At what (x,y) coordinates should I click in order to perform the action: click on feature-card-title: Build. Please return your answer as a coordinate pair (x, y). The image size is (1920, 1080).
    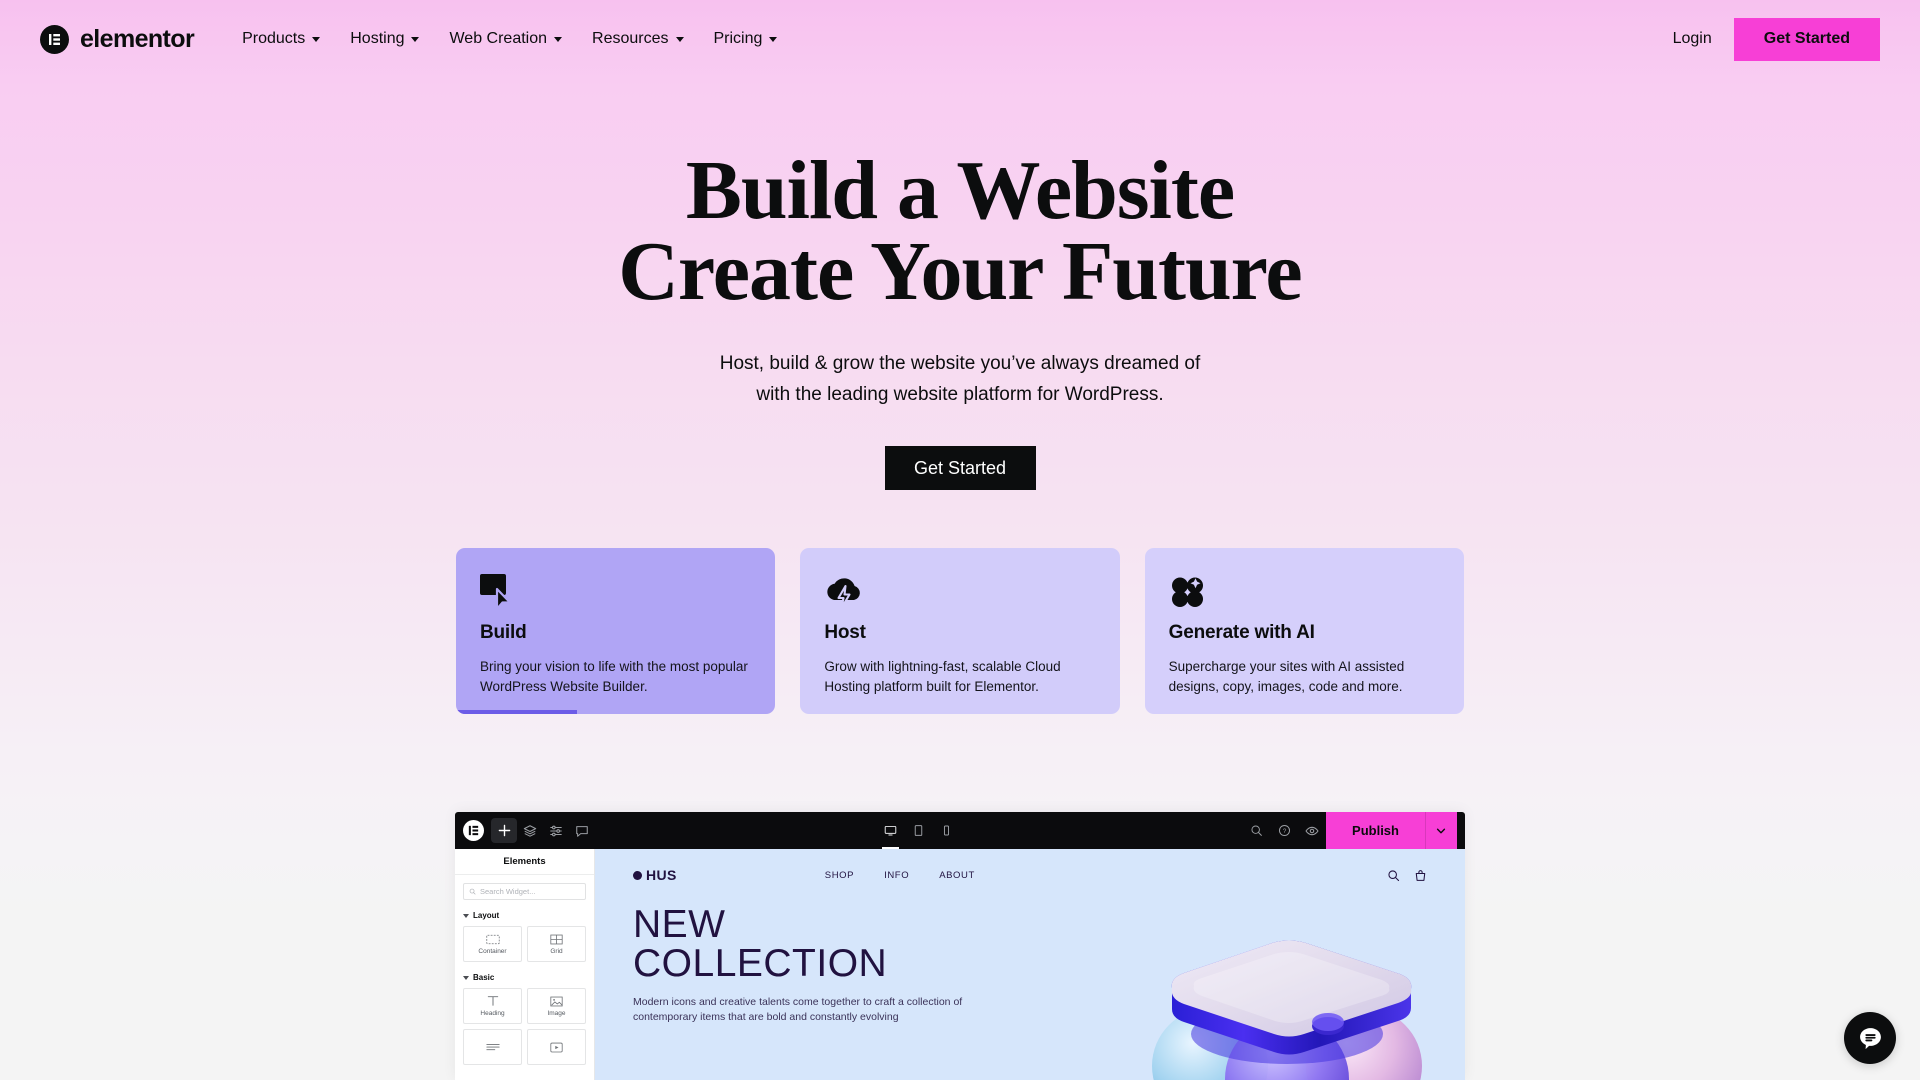
    Looking at the image, I should click on (503, 633).